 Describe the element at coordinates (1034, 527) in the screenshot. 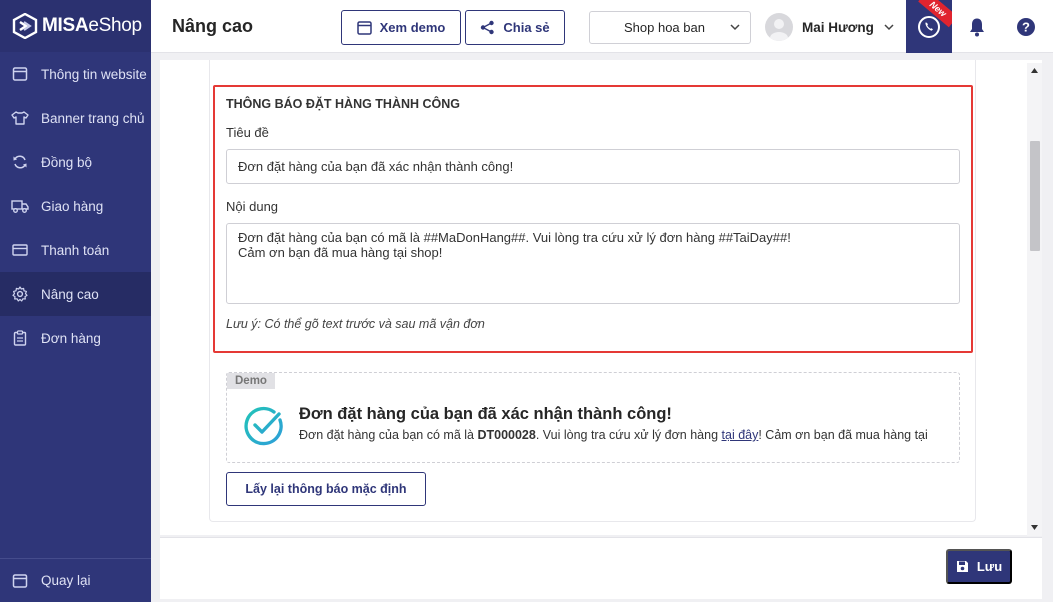

I see `scroll-down-icon` at that location.